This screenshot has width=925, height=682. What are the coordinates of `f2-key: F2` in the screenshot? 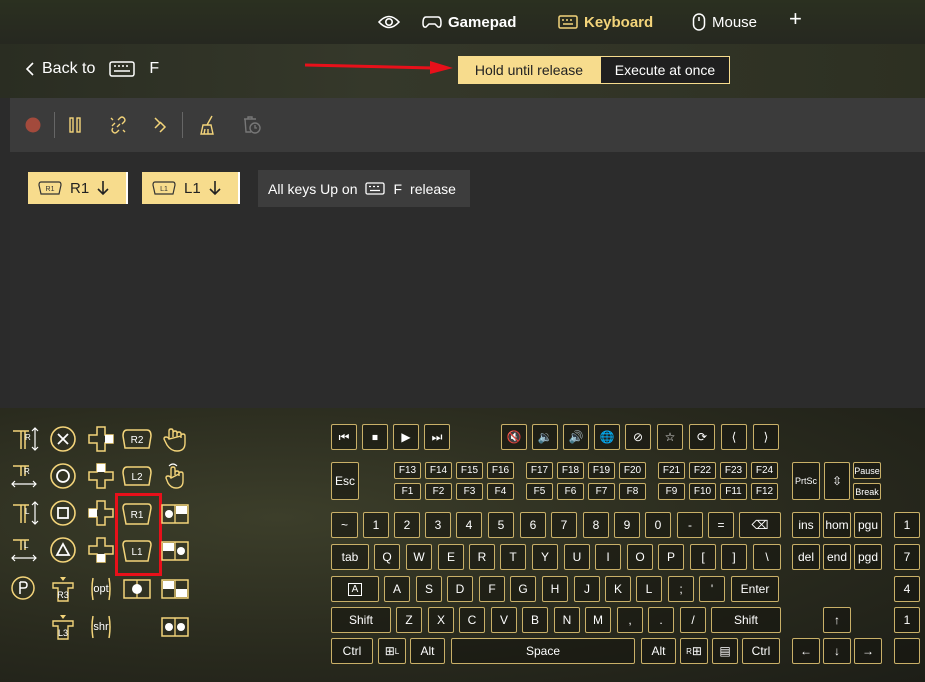 It's located at (438, 491).